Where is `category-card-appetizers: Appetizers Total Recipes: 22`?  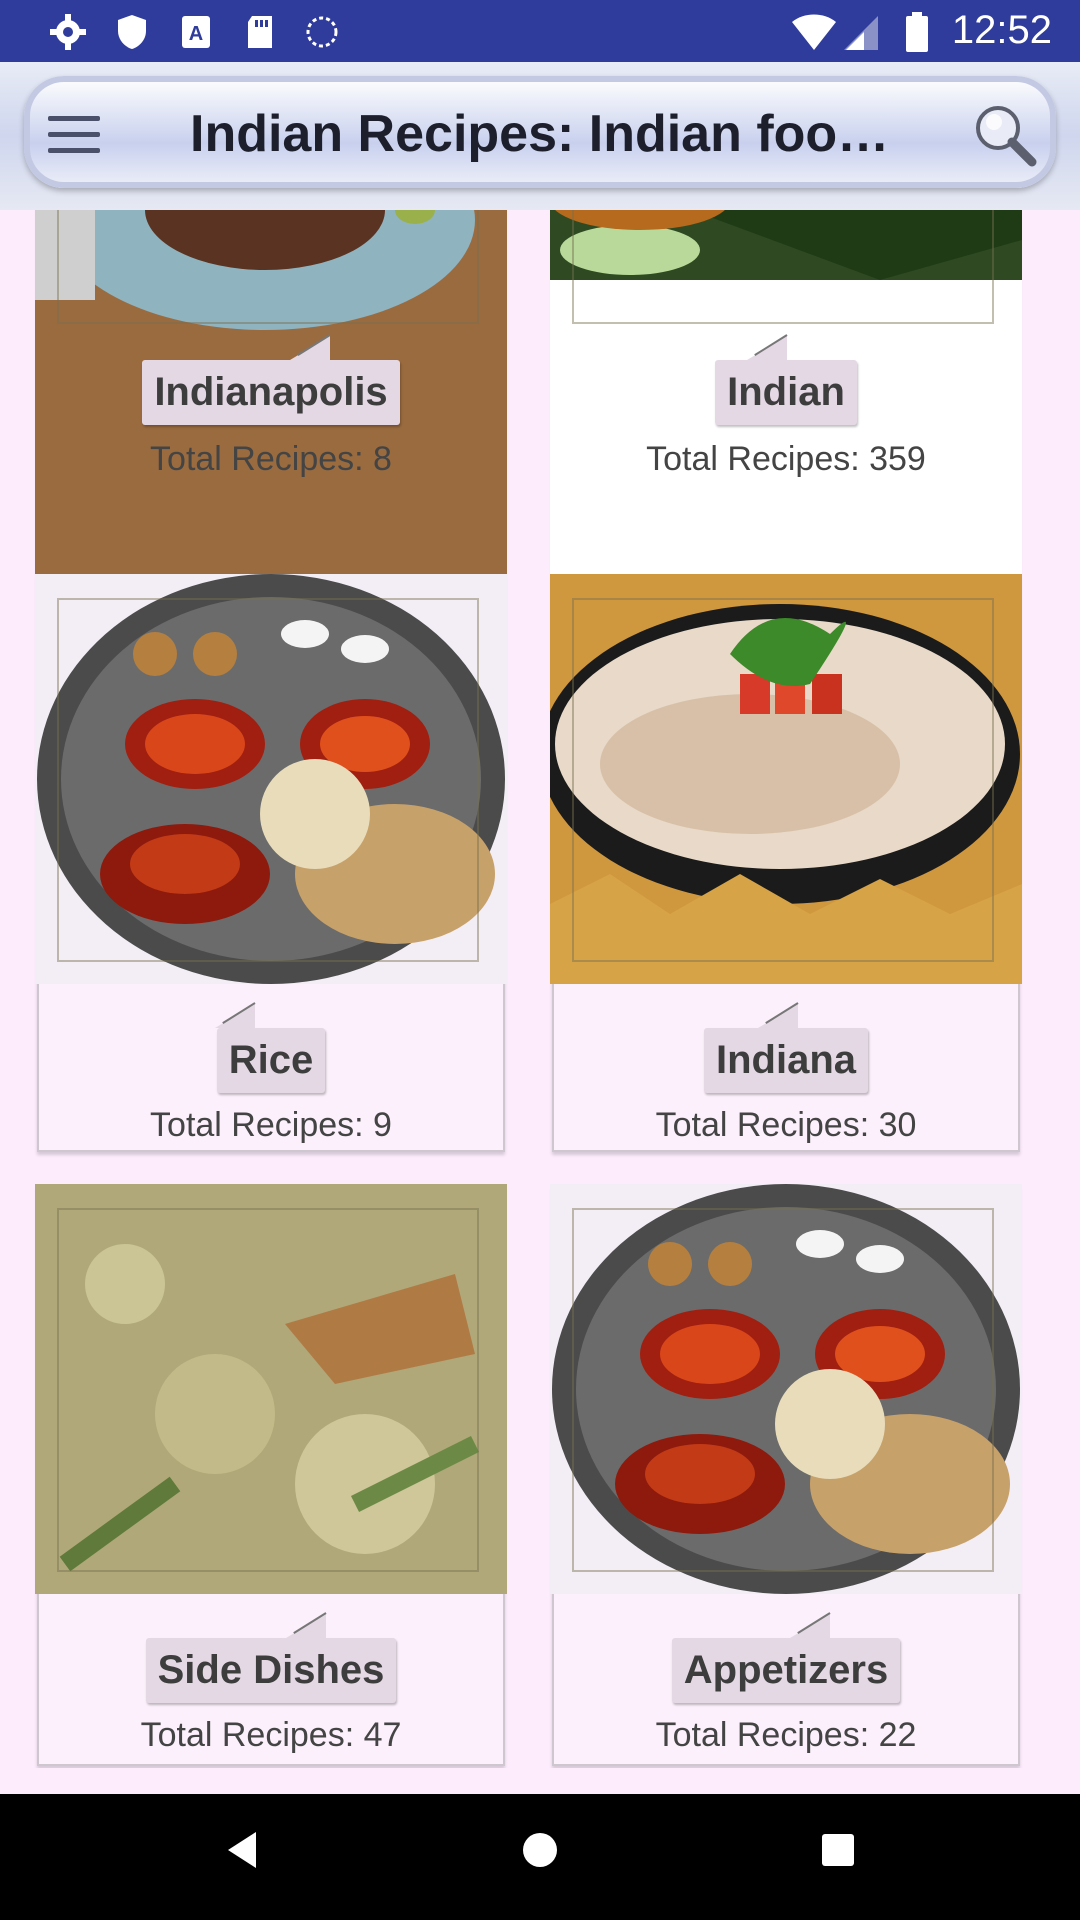
category-card-appetizers: Appetizers Total Recipes: 22 is located at coordinates (786, 1475).